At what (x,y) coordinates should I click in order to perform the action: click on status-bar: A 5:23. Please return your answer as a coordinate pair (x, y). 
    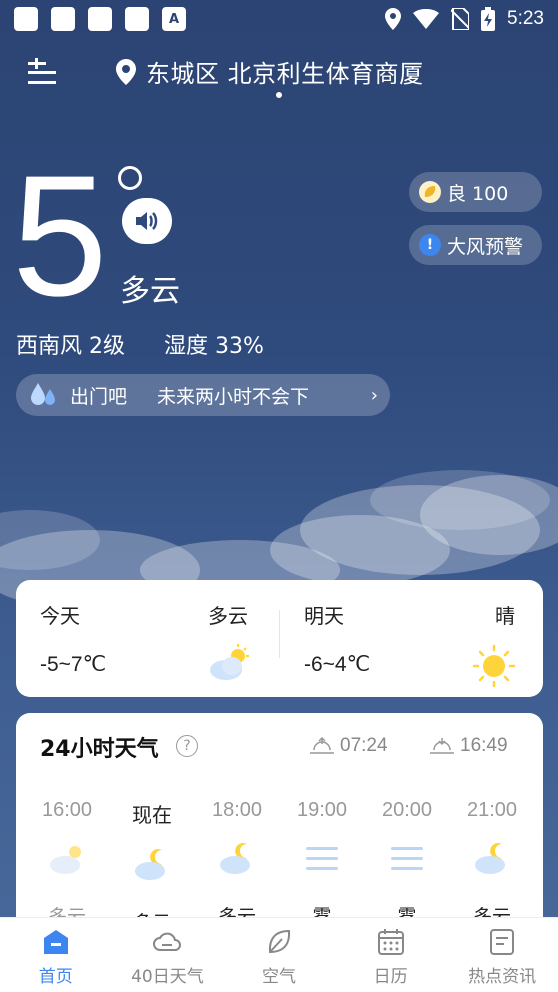
    Looking at the image, I should click on (279, 19).